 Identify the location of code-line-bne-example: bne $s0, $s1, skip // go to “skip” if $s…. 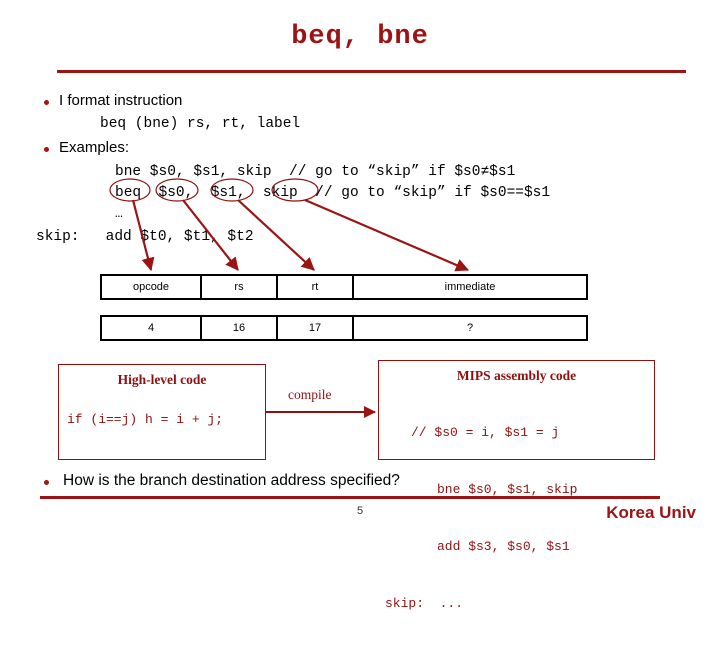
(315, 172).